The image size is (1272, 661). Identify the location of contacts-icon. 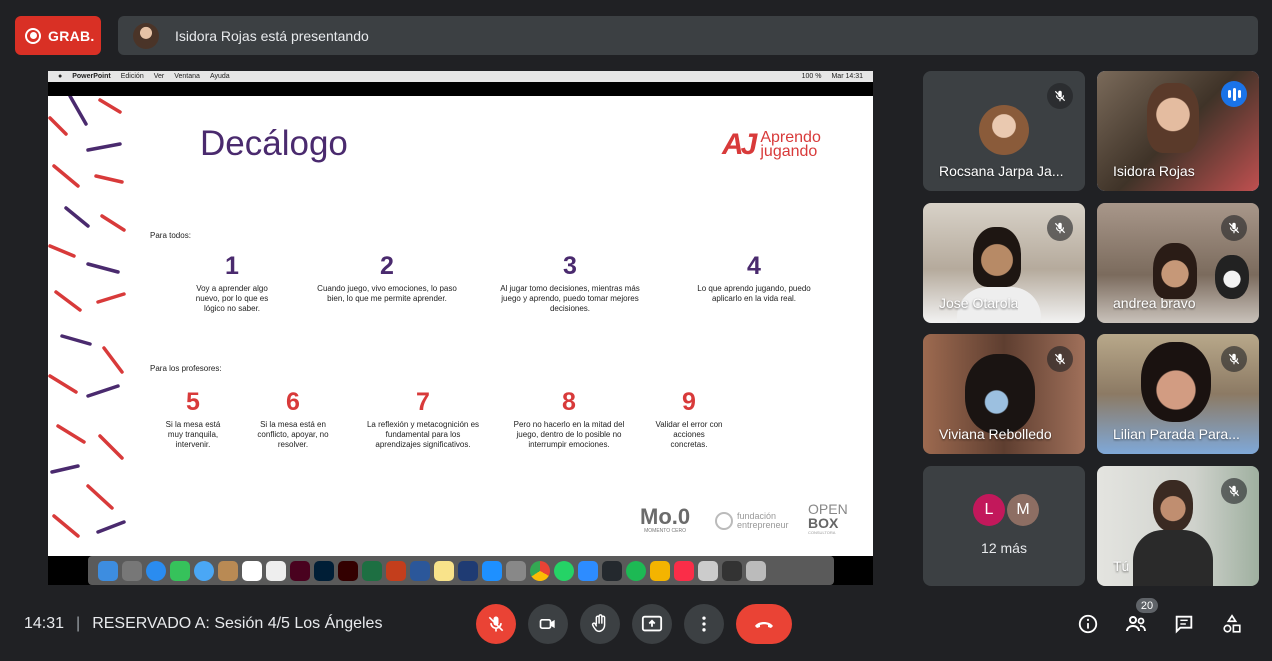
(228, 570).